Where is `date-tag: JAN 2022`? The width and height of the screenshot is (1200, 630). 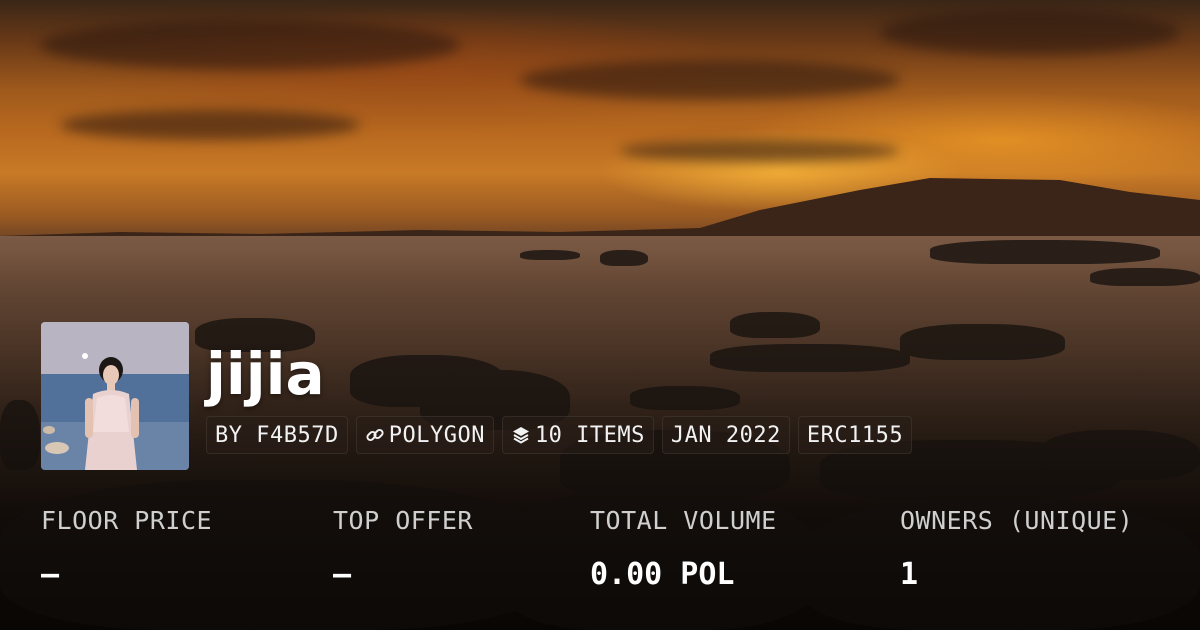 date-tag: JAN 2022 is located at coordinates (725, 435).